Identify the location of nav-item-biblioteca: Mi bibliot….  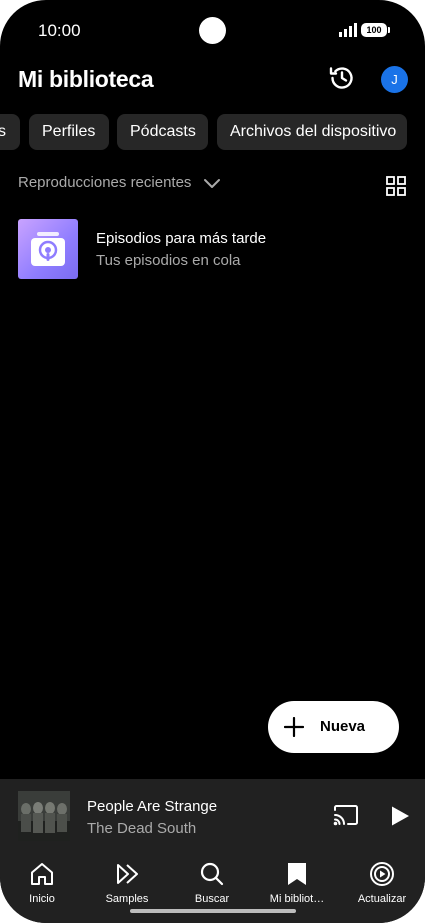
(297, 888).